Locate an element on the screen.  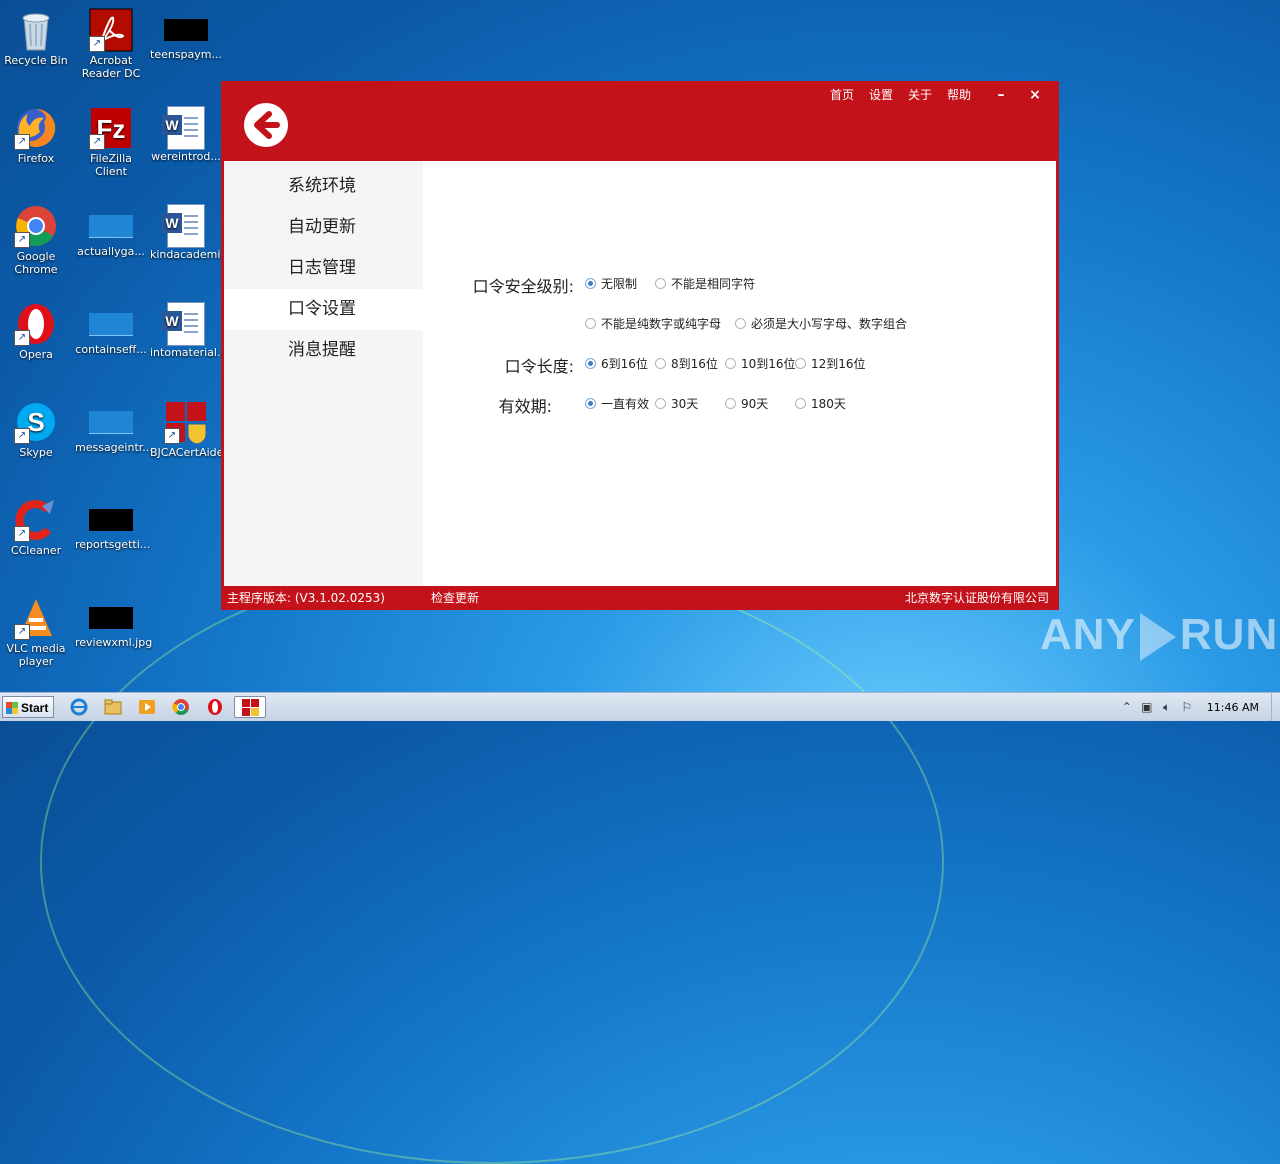
start-button: Start is located at coordinates (28, 707).